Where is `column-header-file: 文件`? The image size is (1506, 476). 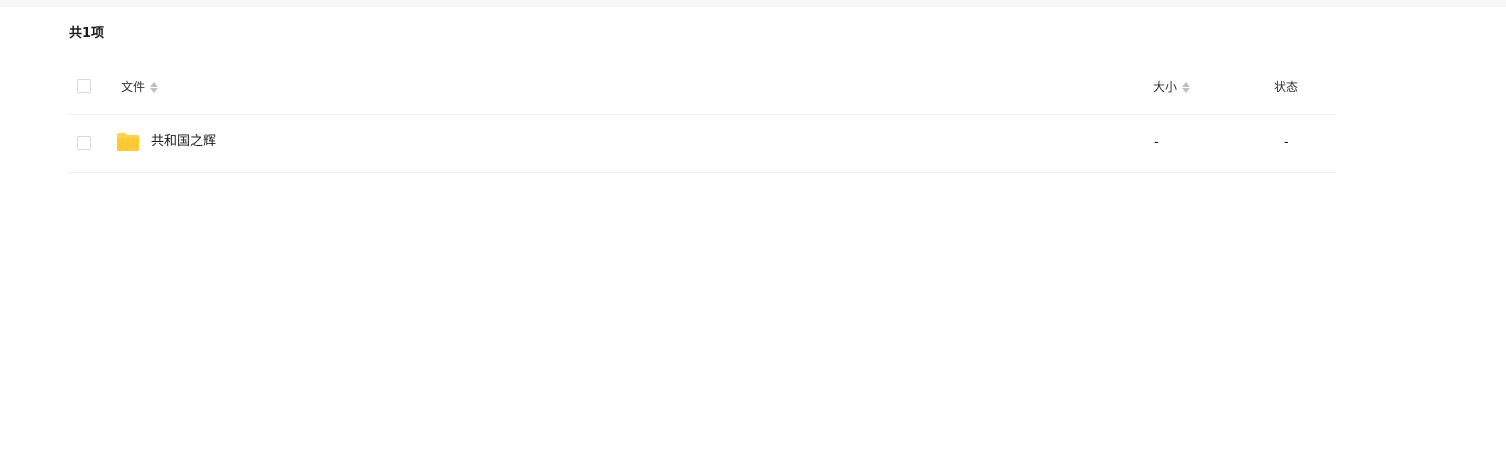 column-header-file: 文件 is located at coordinates (140, 87).